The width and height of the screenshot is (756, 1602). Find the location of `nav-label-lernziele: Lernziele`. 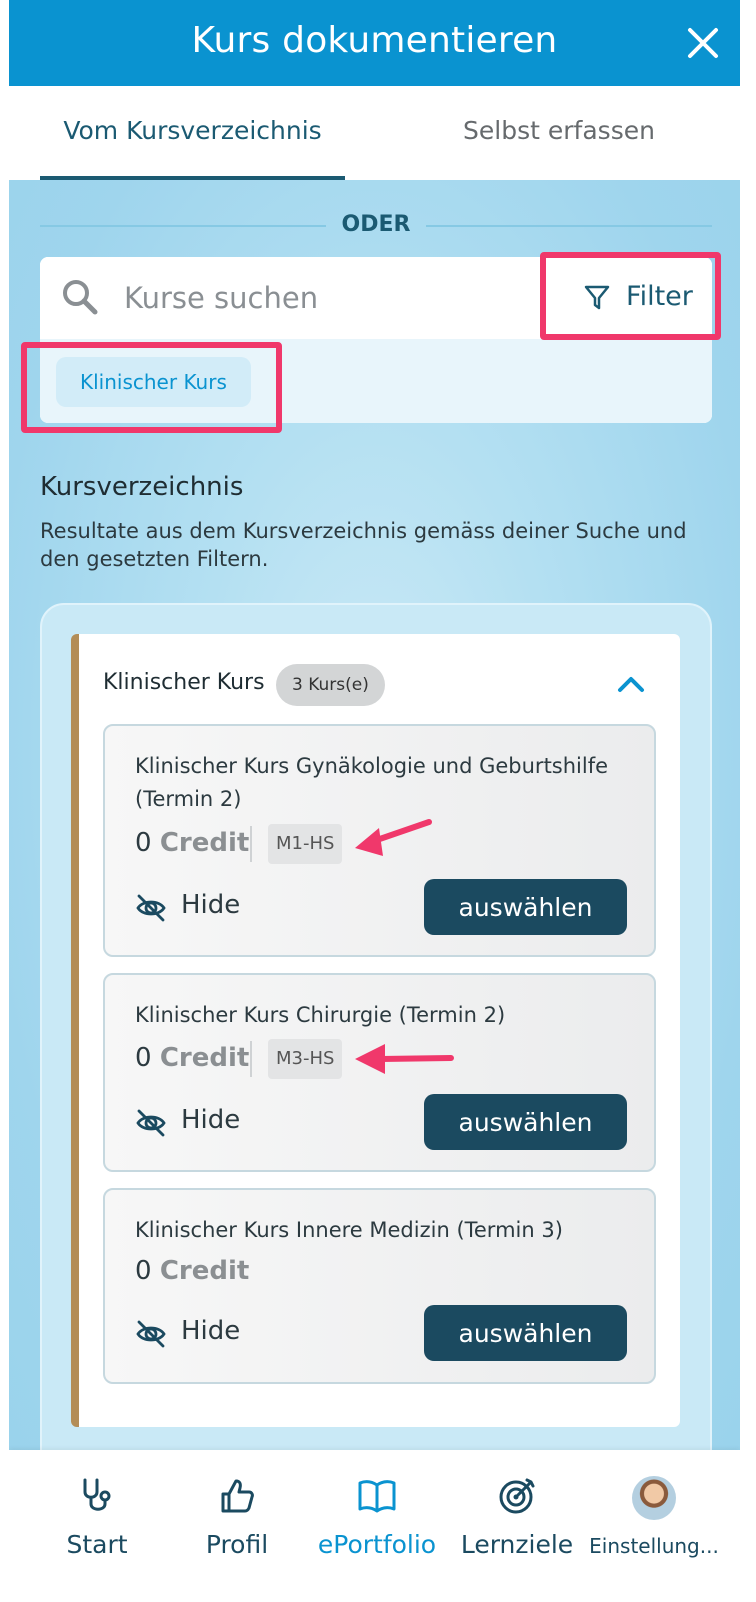

nav-label-lernziele: Lernziele is located at coordinates (517, 1544).